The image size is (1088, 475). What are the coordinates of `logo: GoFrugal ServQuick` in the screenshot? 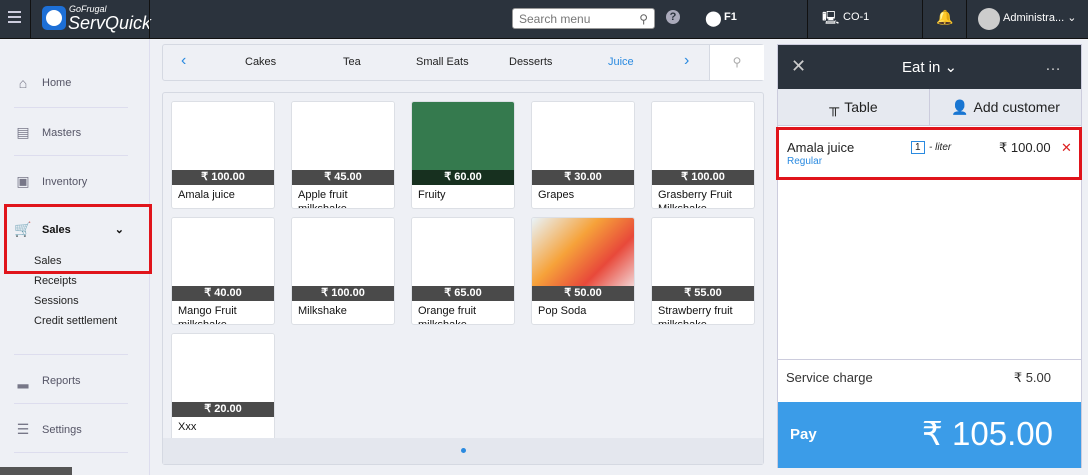 It's located at (96, 18).